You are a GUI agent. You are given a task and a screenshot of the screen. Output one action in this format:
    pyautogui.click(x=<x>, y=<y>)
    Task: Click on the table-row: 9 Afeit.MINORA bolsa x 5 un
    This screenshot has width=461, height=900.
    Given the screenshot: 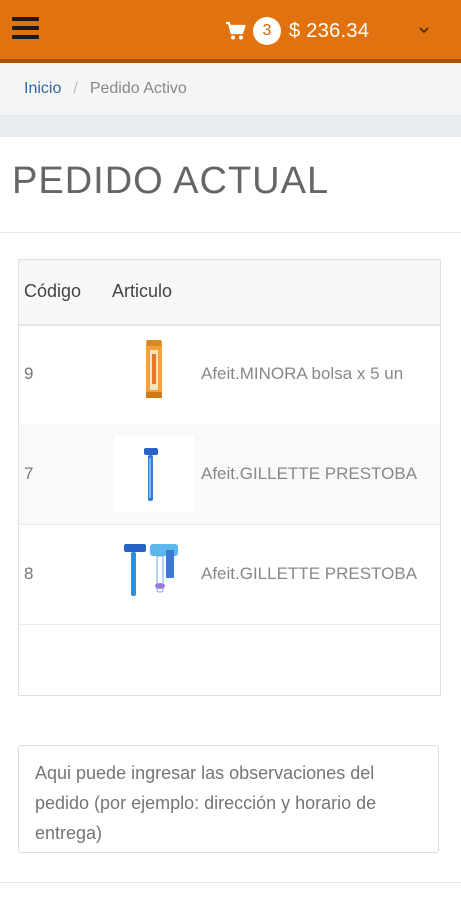 What is the action you would take?
    pyautogui.click(x=229, y=374)
    